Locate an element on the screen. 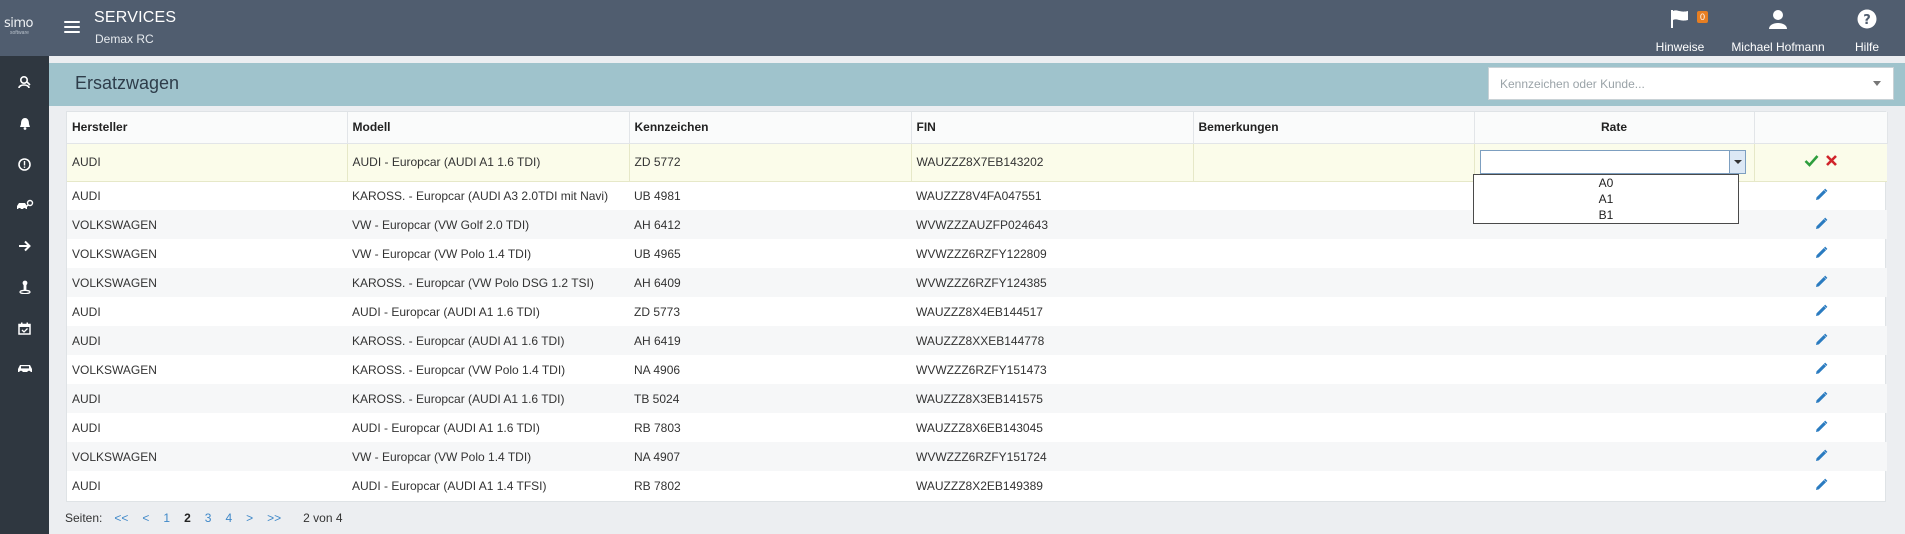 Image resolution: width=1905 pixels, height=534 pixels. cell-kennzeichen: AH 6419 is located at coordinates (770, 340).